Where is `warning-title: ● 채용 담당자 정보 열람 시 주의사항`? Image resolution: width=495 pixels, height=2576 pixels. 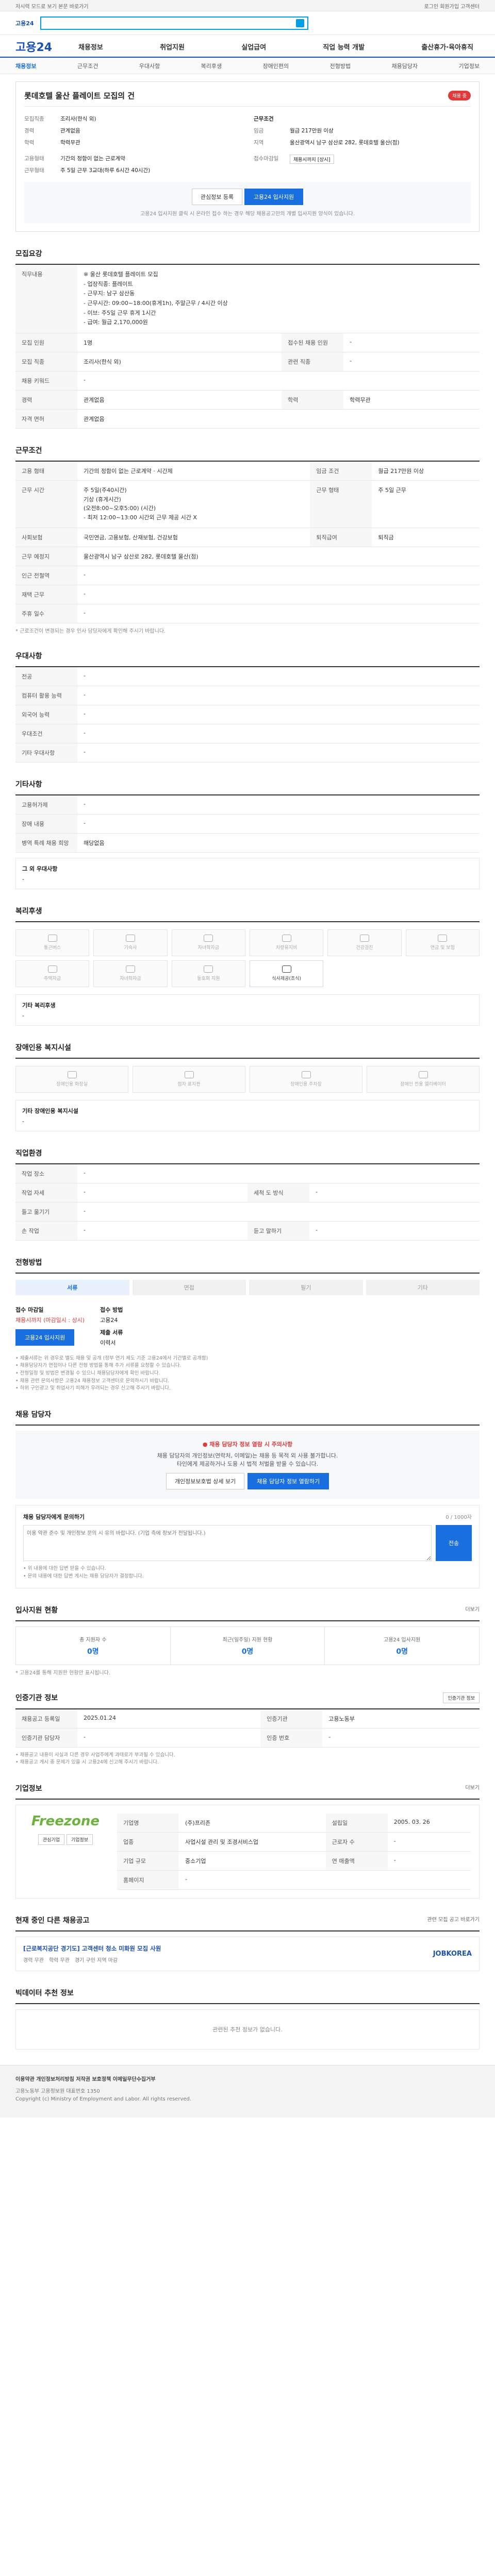
warning-title: ● 채용 담당자 정보 열람 시 주의사항 is located at coordinates (247, 1444).